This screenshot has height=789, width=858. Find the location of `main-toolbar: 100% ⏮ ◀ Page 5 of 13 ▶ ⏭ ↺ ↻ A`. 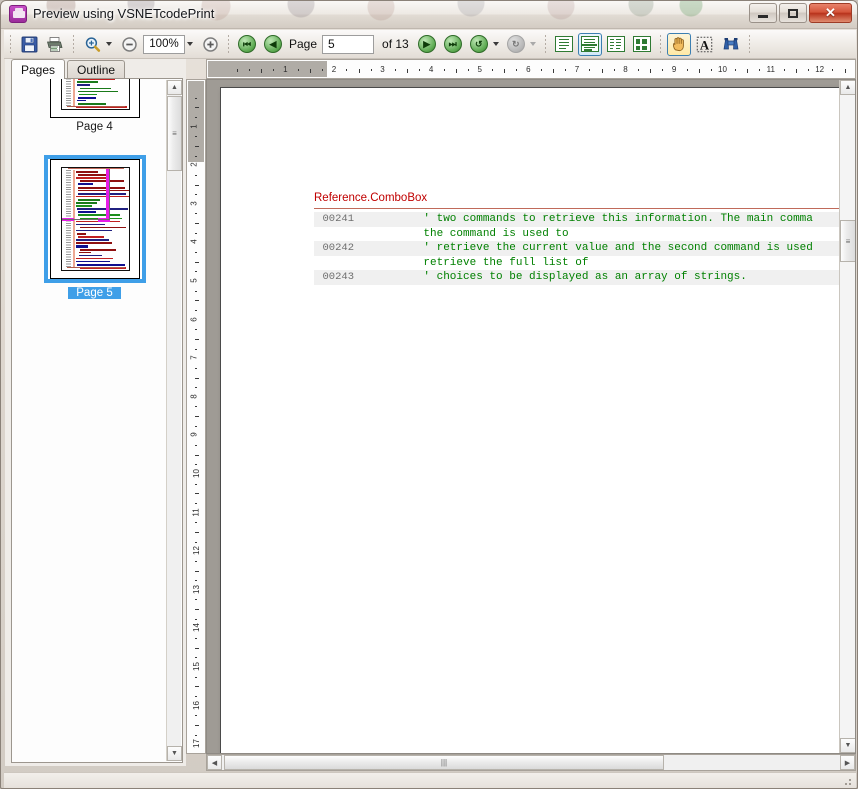

main-toolbar: 100% ⏮ ◀ Page 5 of 13 ▶ ⏭ ↺ ↻ A is located at coordinates (430, 44).